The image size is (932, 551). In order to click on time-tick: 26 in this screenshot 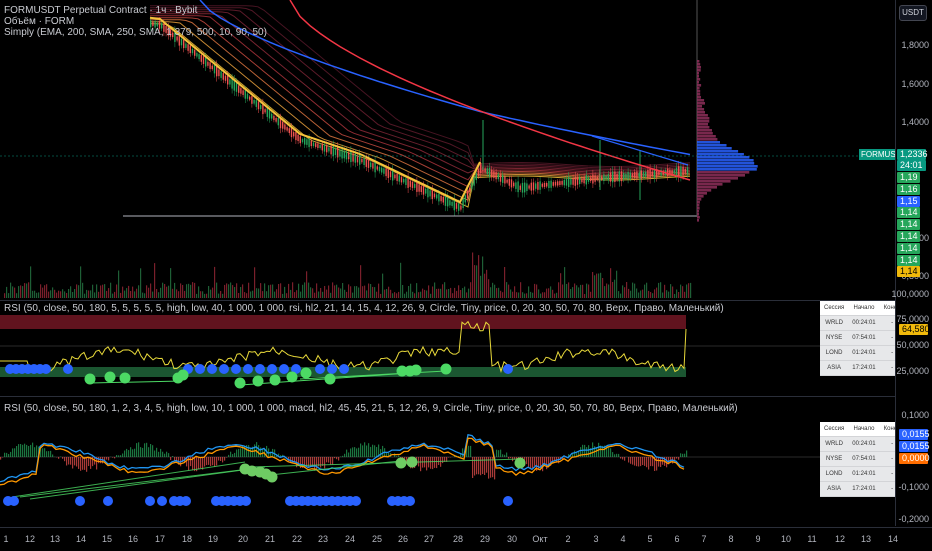, I will do `click(403, 539)`.